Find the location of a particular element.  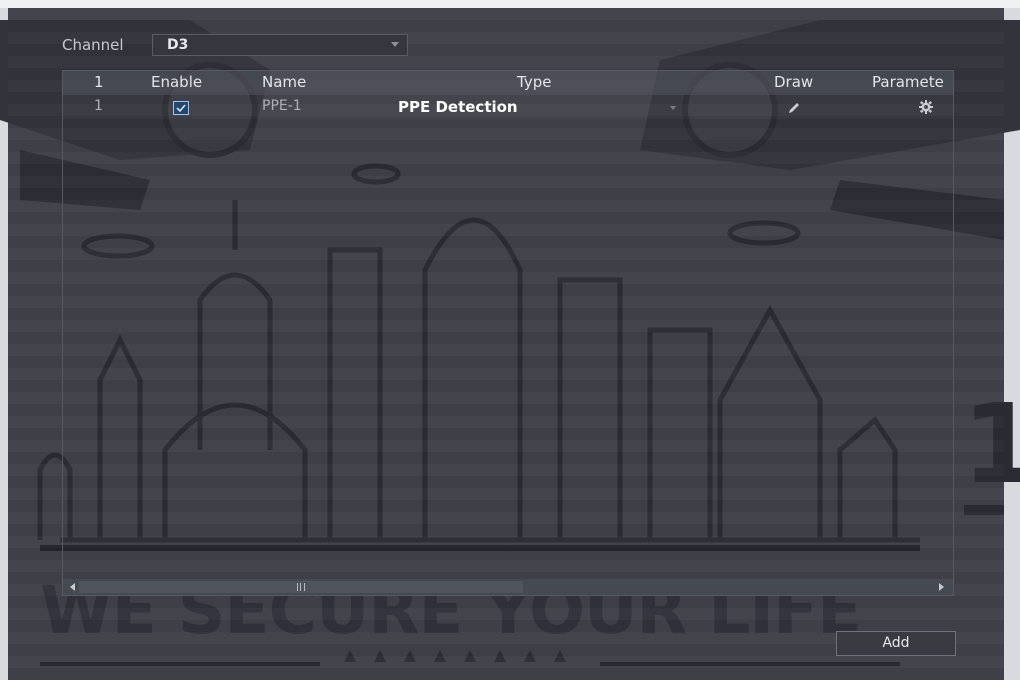

left-border is located at coordinates (4, 344).